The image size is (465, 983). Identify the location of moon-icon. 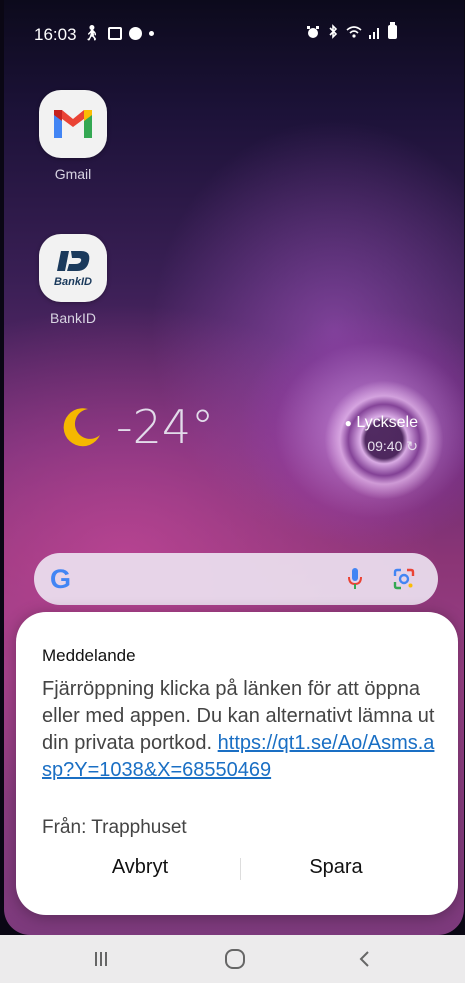
(81, 427).